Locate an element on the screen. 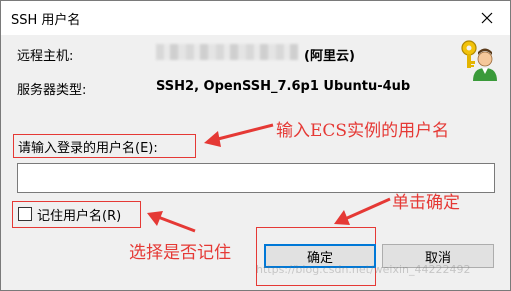 This screenshot has width=511, height=291. annotation-confirm-note: 单击确定 is located at coordinates (426, 203).